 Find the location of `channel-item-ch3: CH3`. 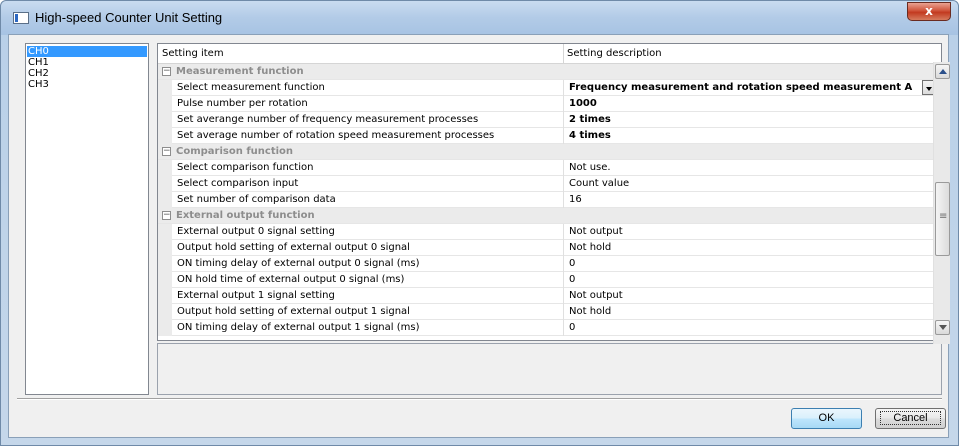

channel-item-ch3: CH3 is located at coordinates (87, 84).